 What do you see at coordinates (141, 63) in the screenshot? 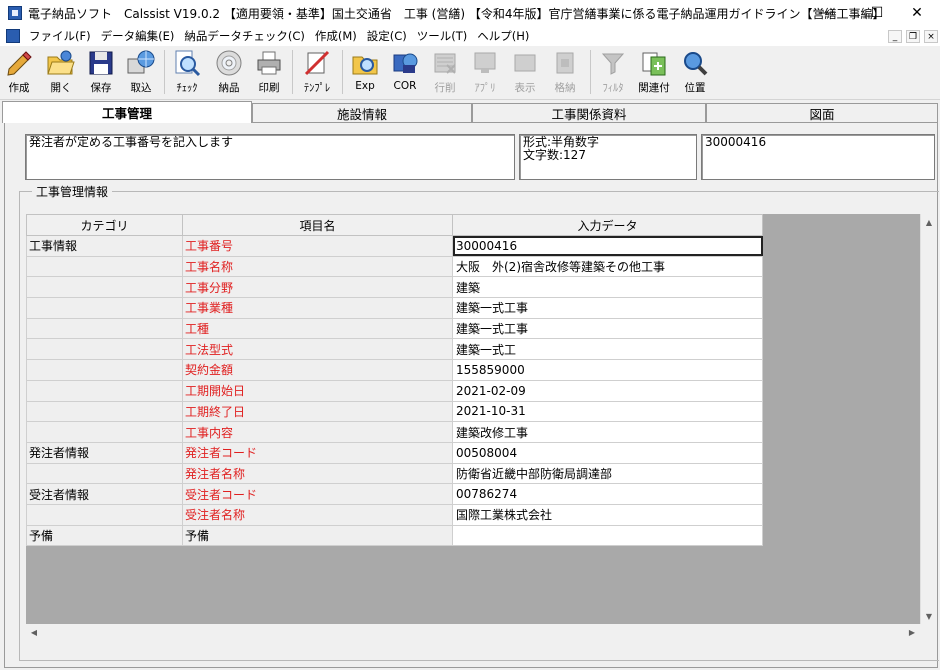
I see `import-globe-icon` at bounding box center [141, 63].